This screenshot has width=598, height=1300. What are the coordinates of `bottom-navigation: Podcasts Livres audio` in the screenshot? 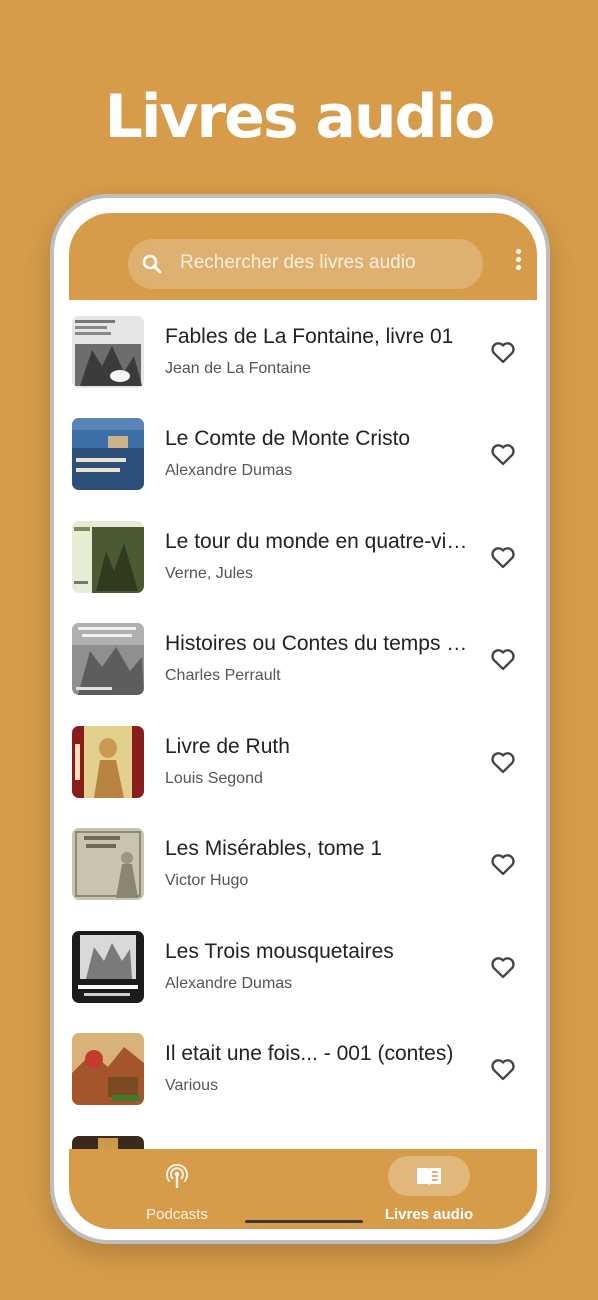 It's located at (303, 1189).